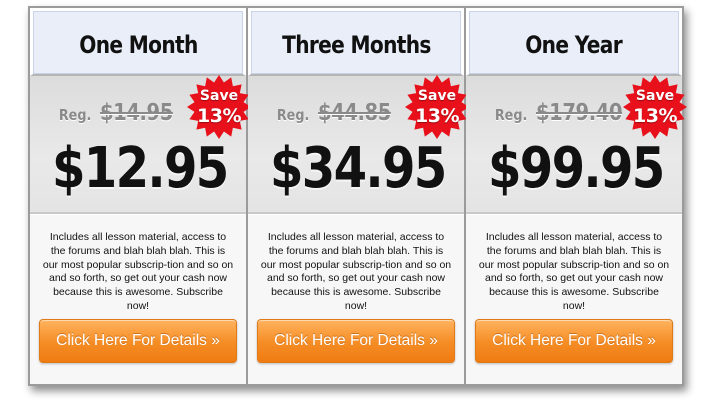  I want to click on regular-price-row: Reg. $14.95, so click(121, 113).